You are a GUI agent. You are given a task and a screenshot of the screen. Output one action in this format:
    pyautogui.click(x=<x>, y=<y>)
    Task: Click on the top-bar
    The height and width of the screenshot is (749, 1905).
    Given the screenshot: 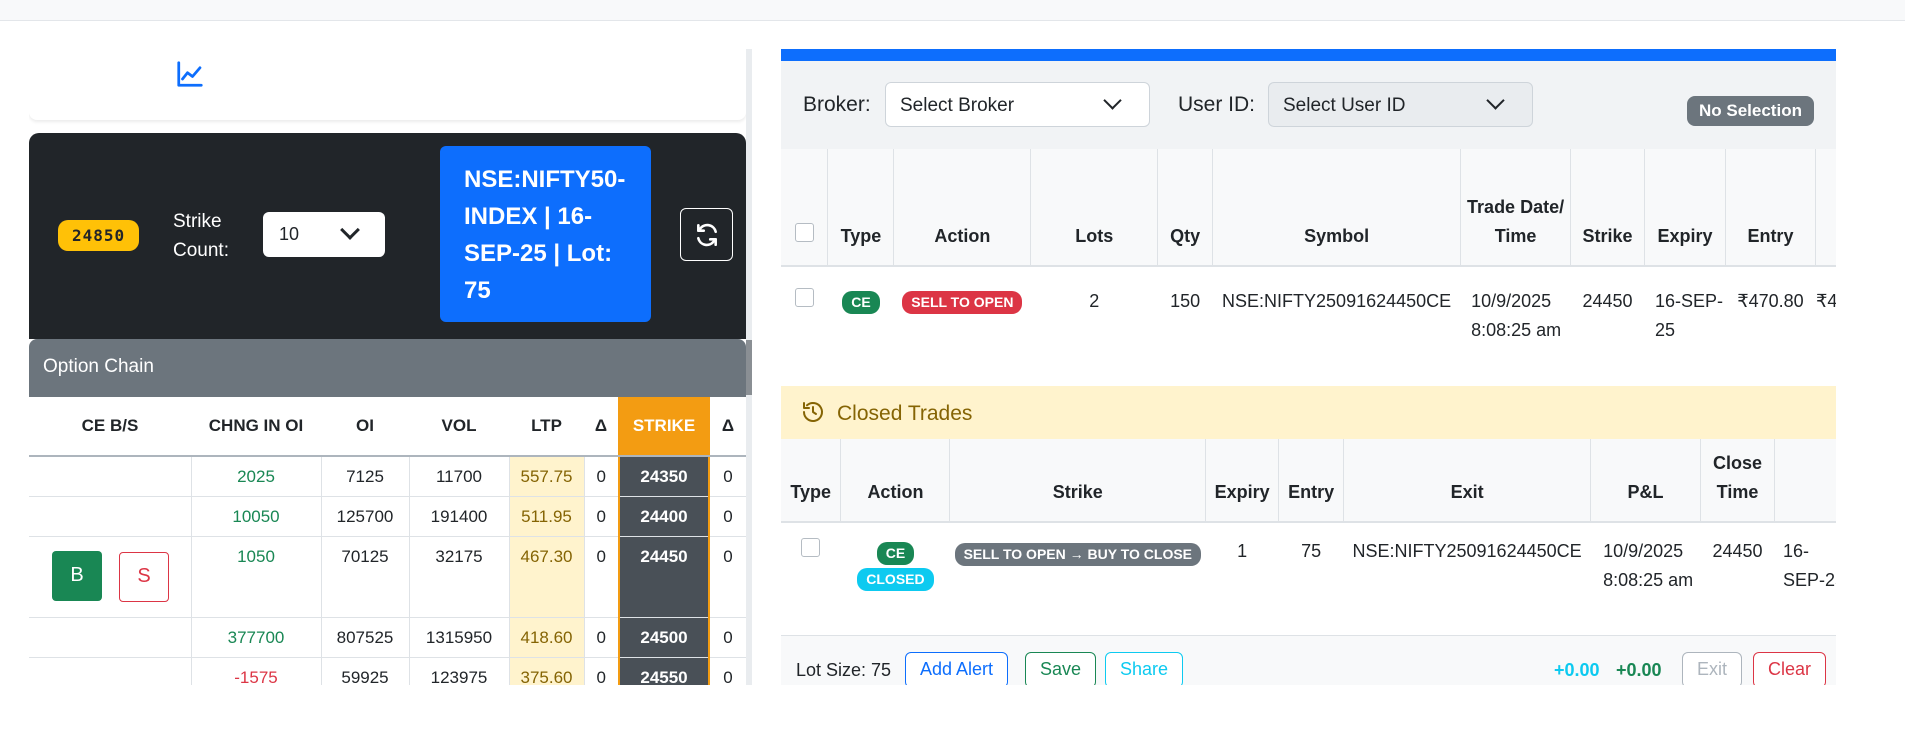 What is the action you would take?
    pyautogui.click(x=952, y=10)
    